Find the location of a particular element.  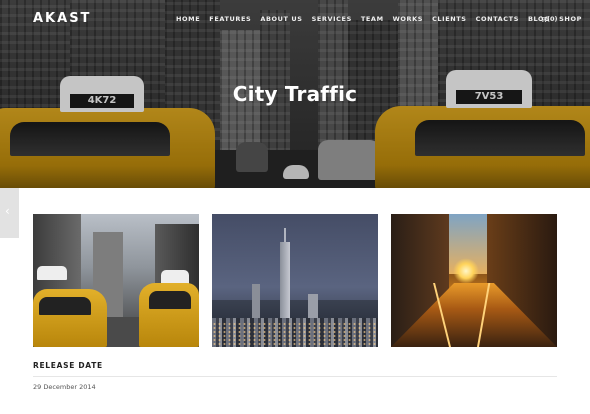

side-prev-tab: ‹ is located at coordinates (9, 213).